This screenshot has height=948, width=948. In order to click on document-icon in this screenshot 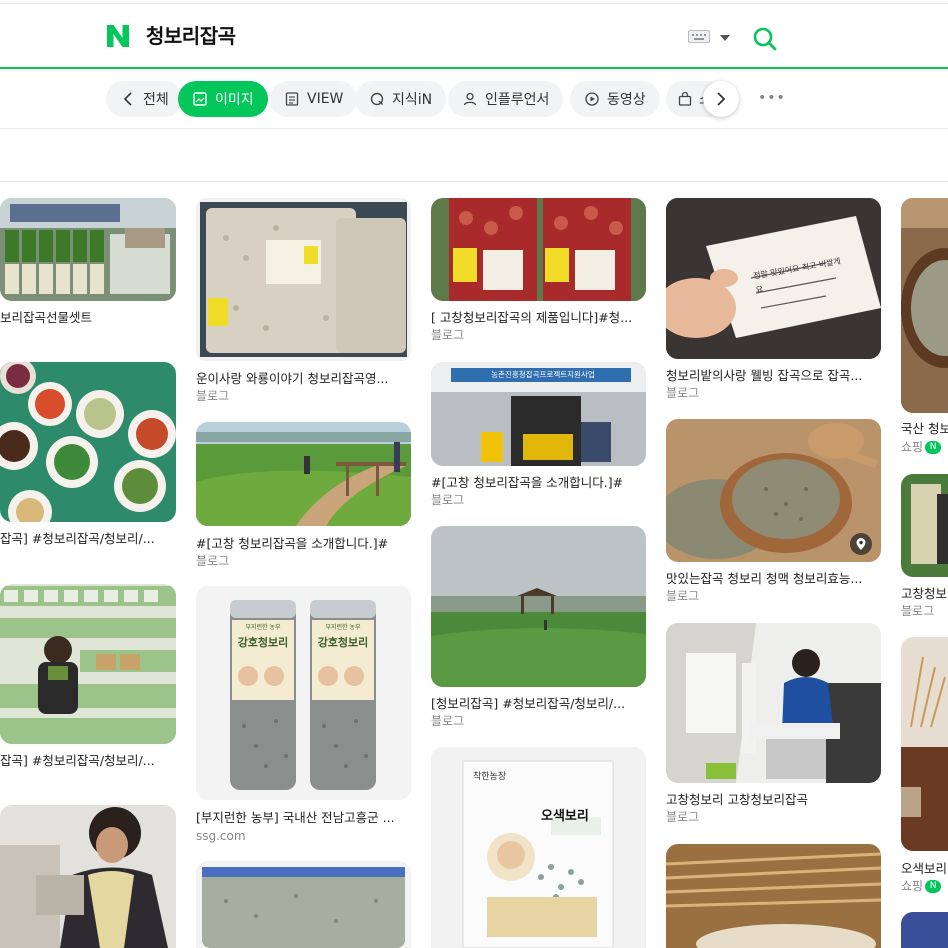, I will do `click(292, 99)`.